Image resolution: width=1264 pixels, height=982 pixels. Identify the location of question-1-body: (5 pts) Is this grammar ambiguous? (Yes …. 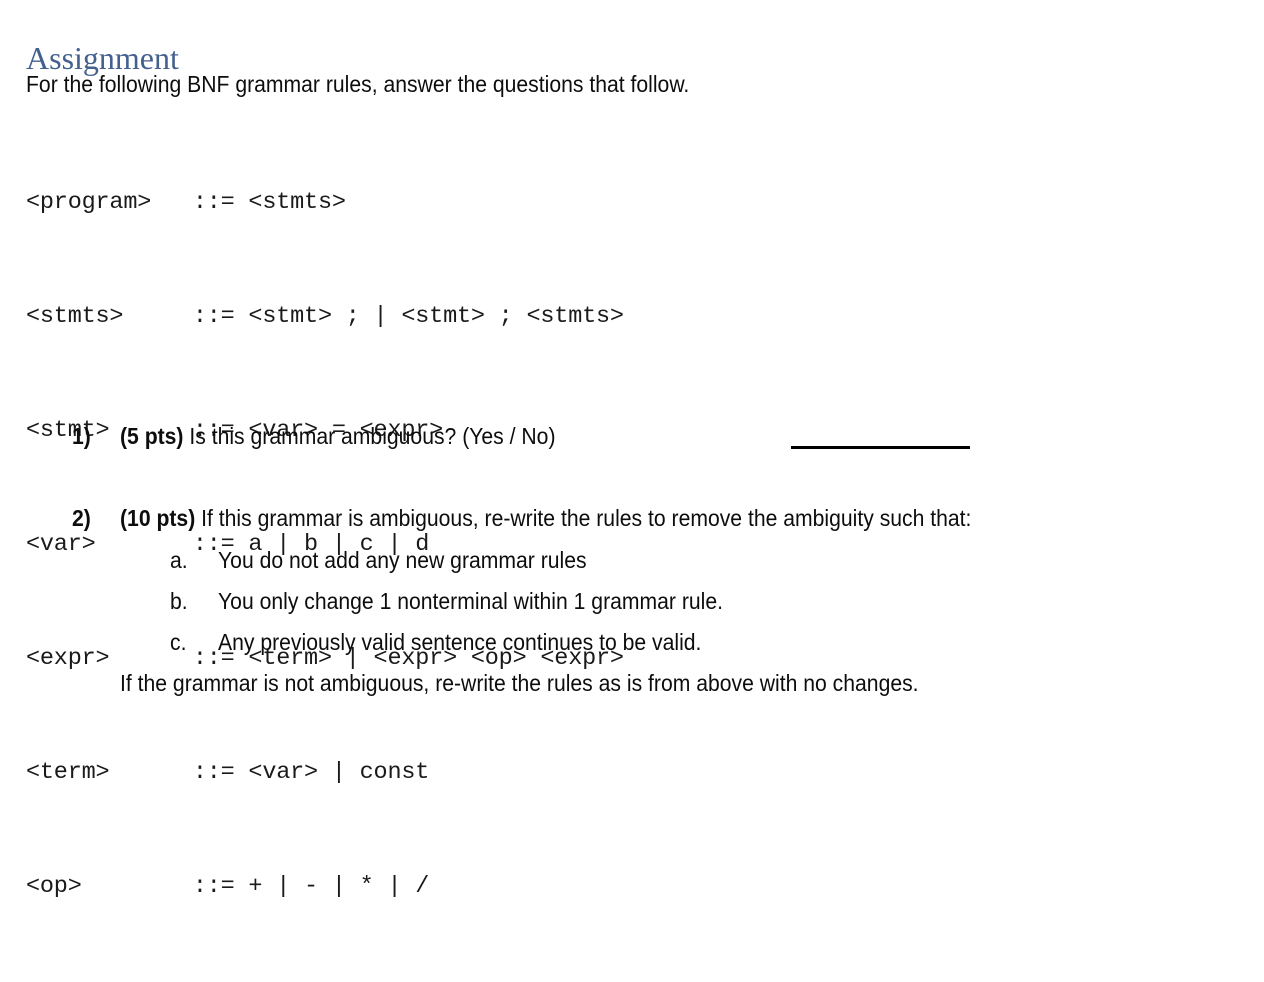
(338, 436).